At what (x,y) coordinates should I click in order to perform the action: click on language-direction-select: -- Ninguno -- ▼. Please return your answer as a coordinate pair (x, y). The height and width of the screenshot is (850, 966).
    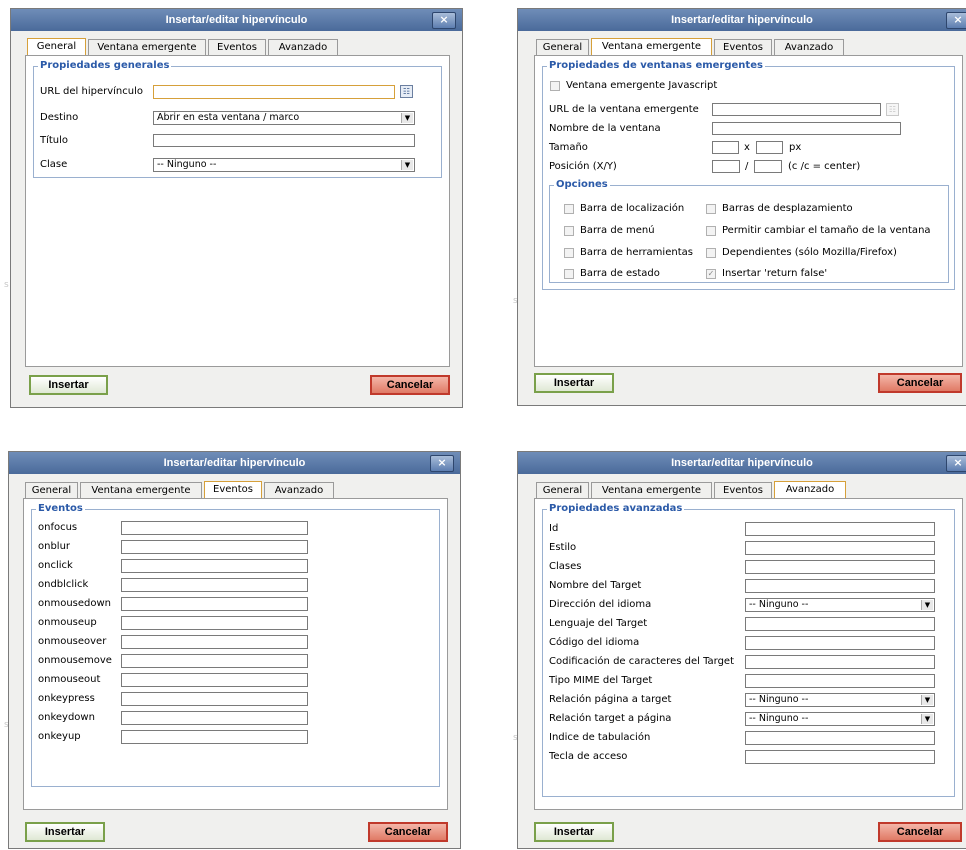
    Looking at the image, I should click on (840, 605).